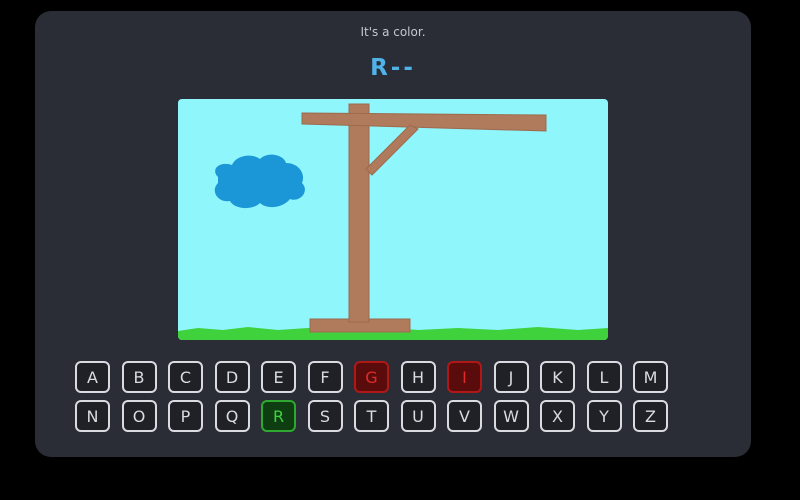 This screenshot has width=800, height=500. Describe the element at coordinates (418, 416) in the screenshot. I see `key-u: U` at that location.